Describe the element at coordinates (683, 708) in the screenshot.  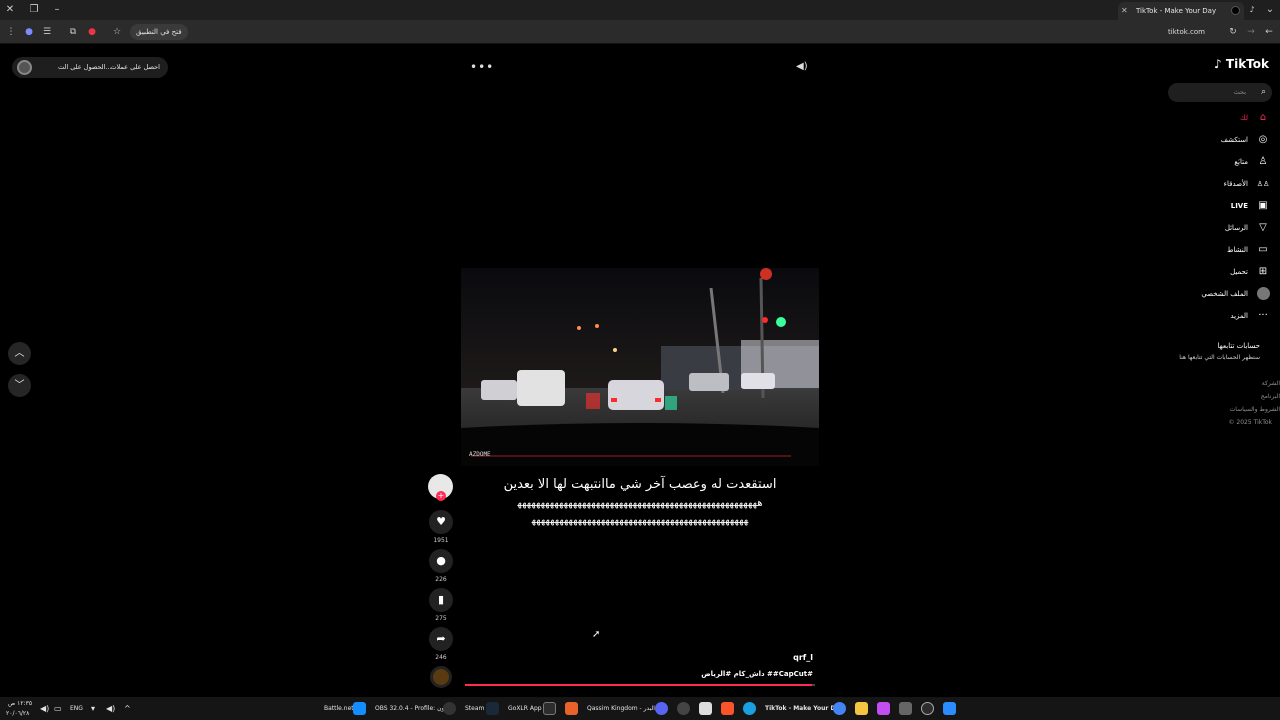
I see `app-icon` at that location.